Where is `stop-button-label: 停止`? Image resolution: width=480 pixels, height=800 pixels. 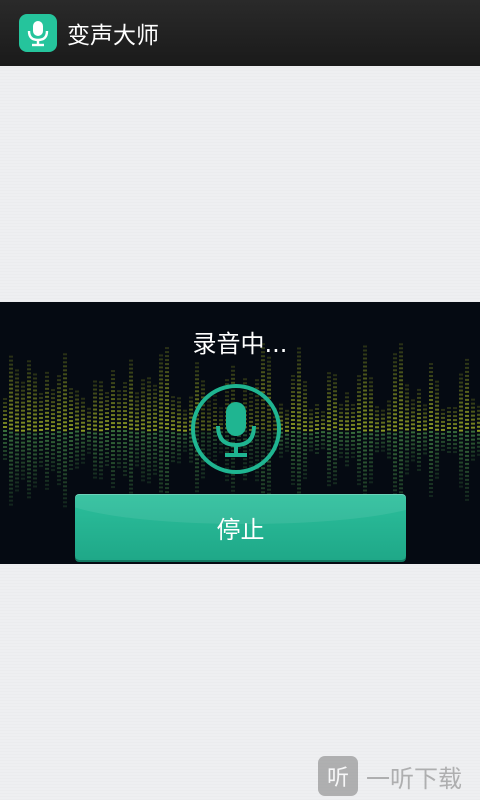 stop-button-label: 停止 is located at coordinates (240, 529).